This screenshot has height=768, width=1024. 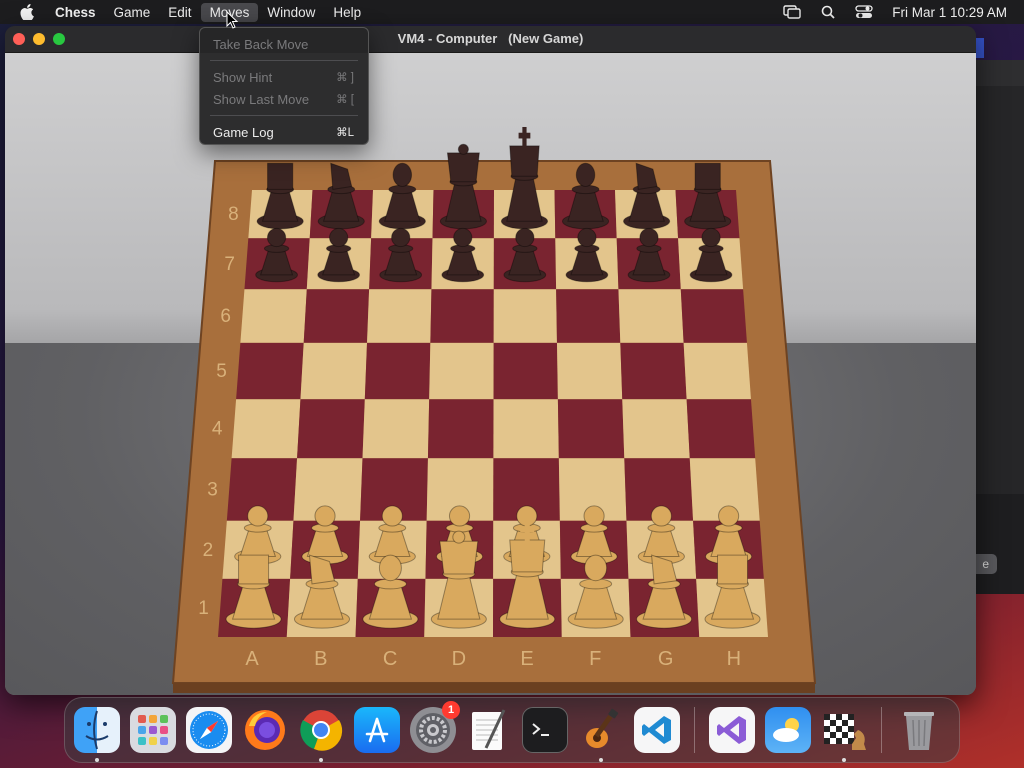 I want to click on menu-window: Window, so click(x=291, y=12).